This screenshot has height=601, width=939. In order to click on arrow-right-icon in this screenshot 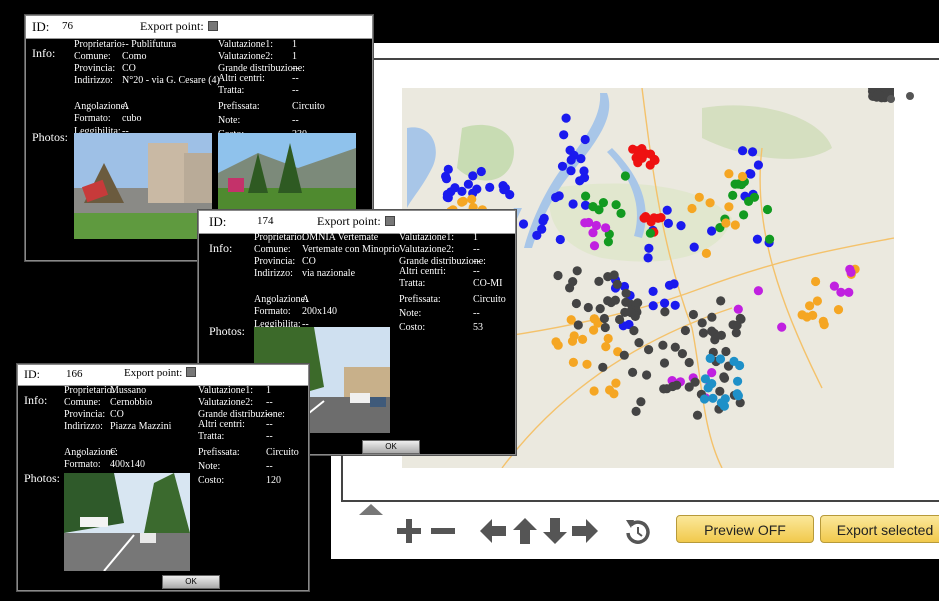, I will do `click(585, 531)`.